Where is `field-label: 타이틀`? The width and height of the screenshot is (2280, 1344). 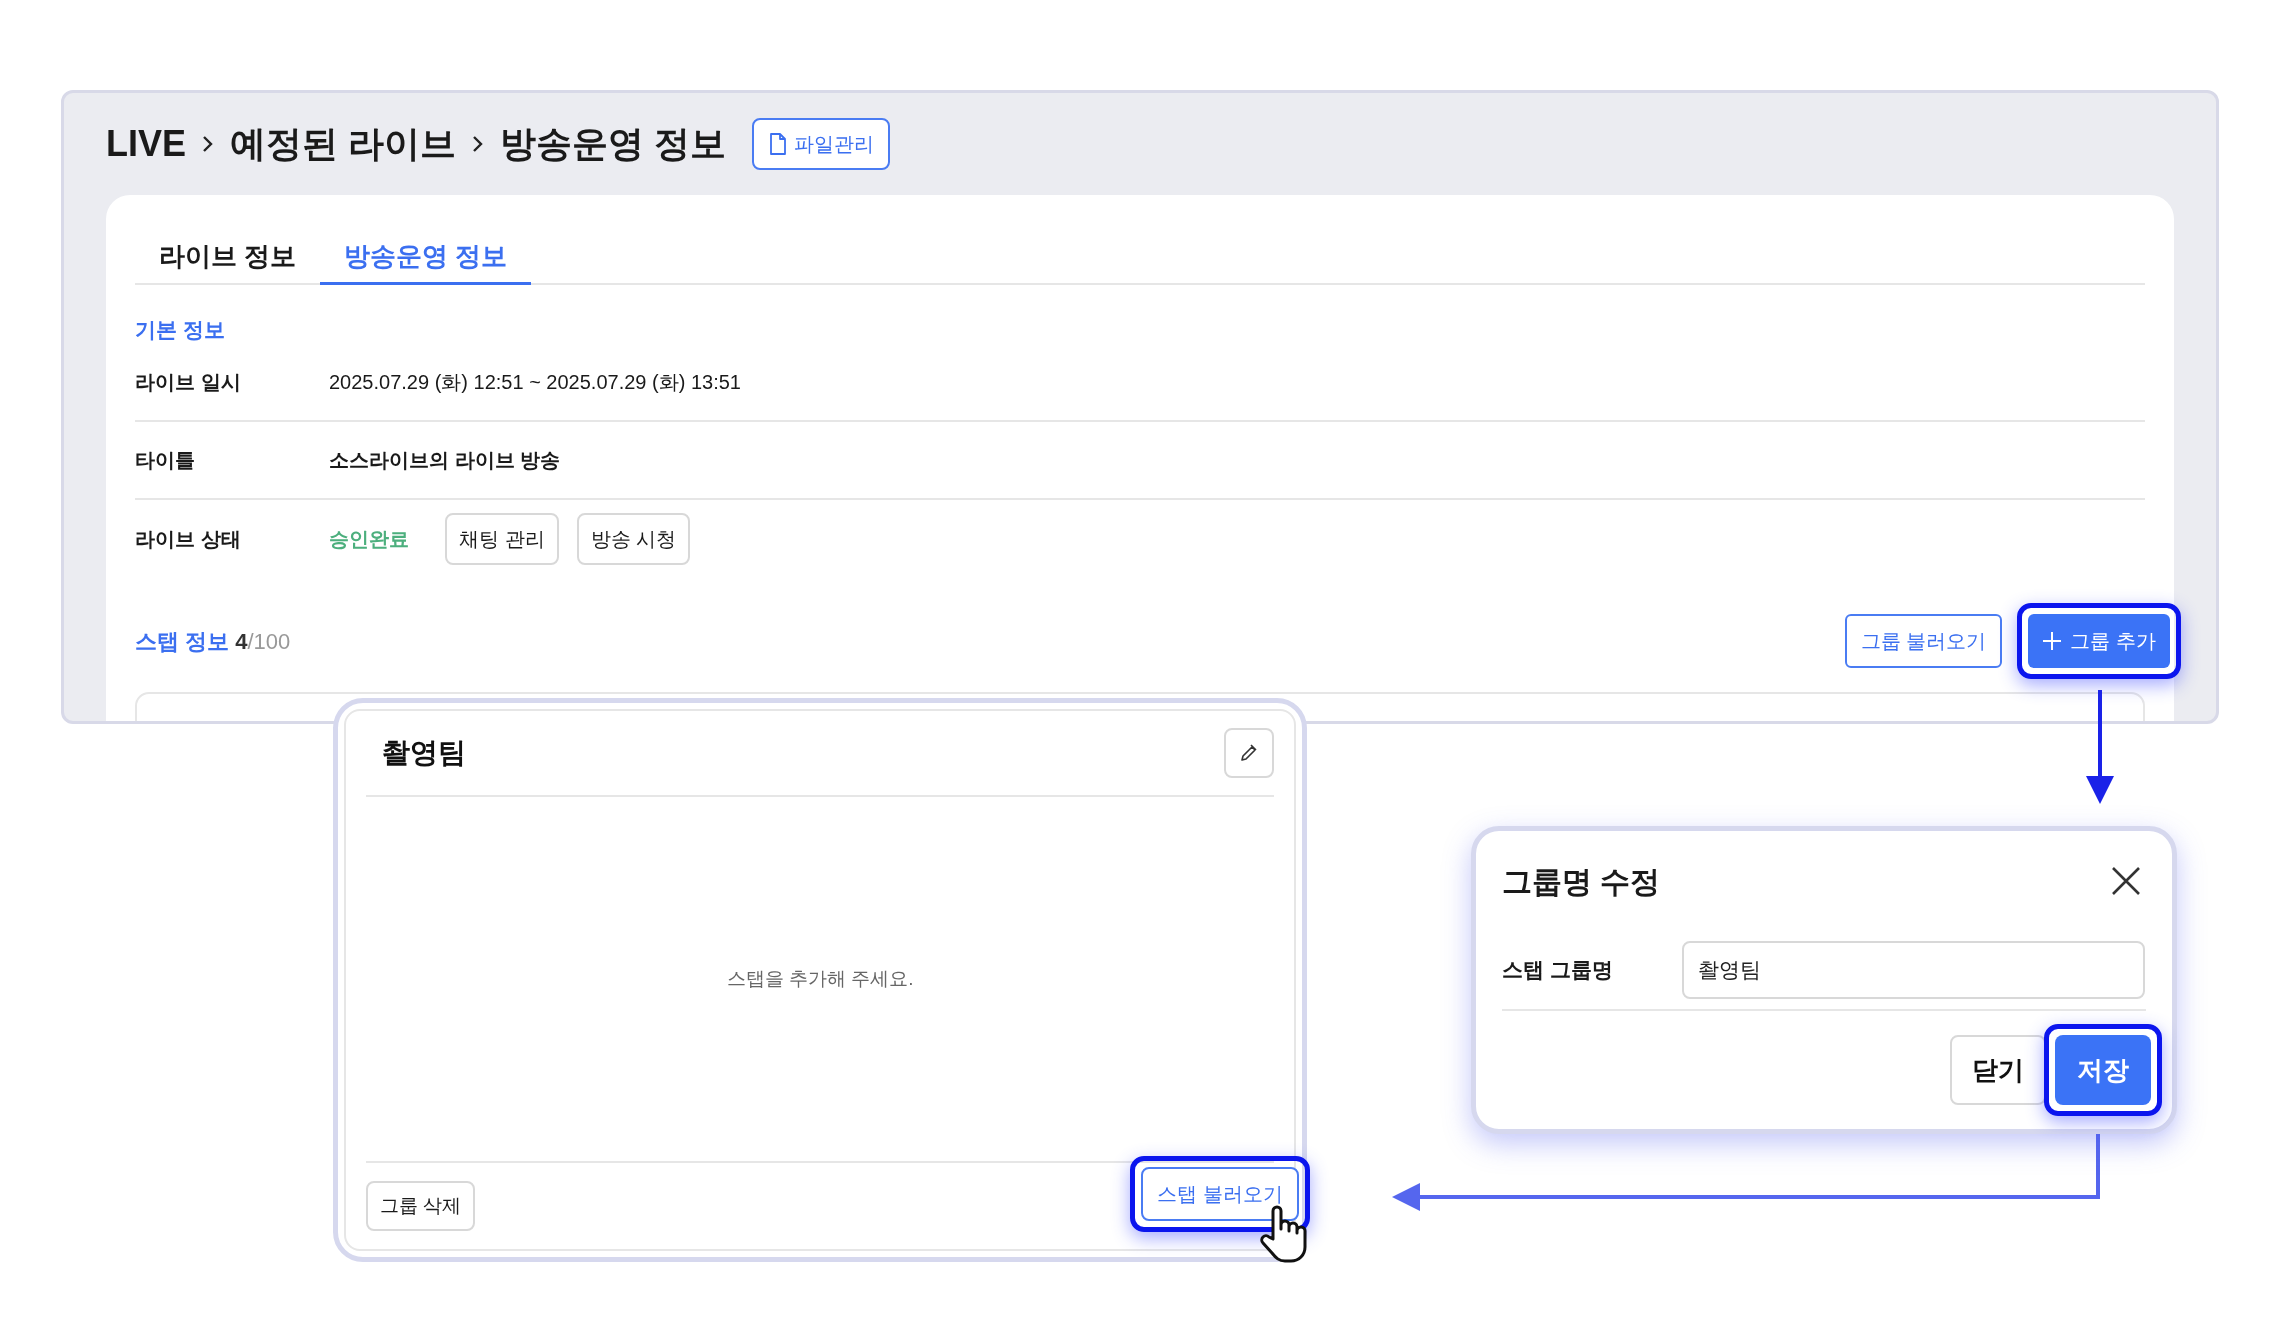 field-label: 타이틀 is located at coordinates (165, 460).